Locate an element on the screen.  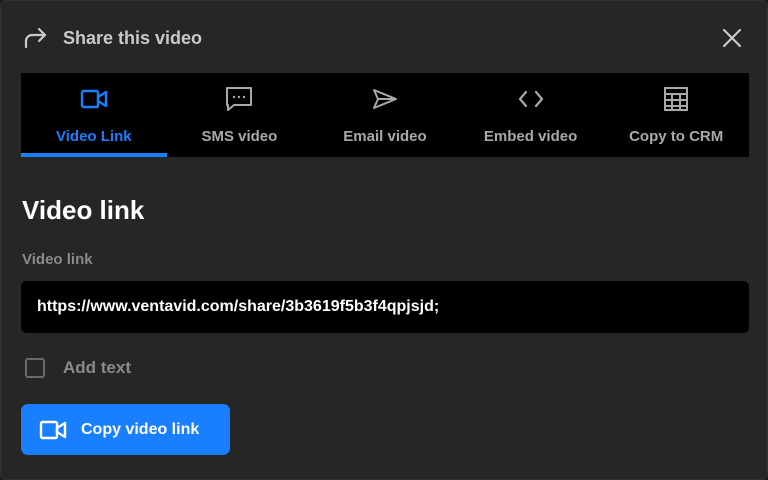
tab-email-video: Email video is located at coordinates (385, 115).